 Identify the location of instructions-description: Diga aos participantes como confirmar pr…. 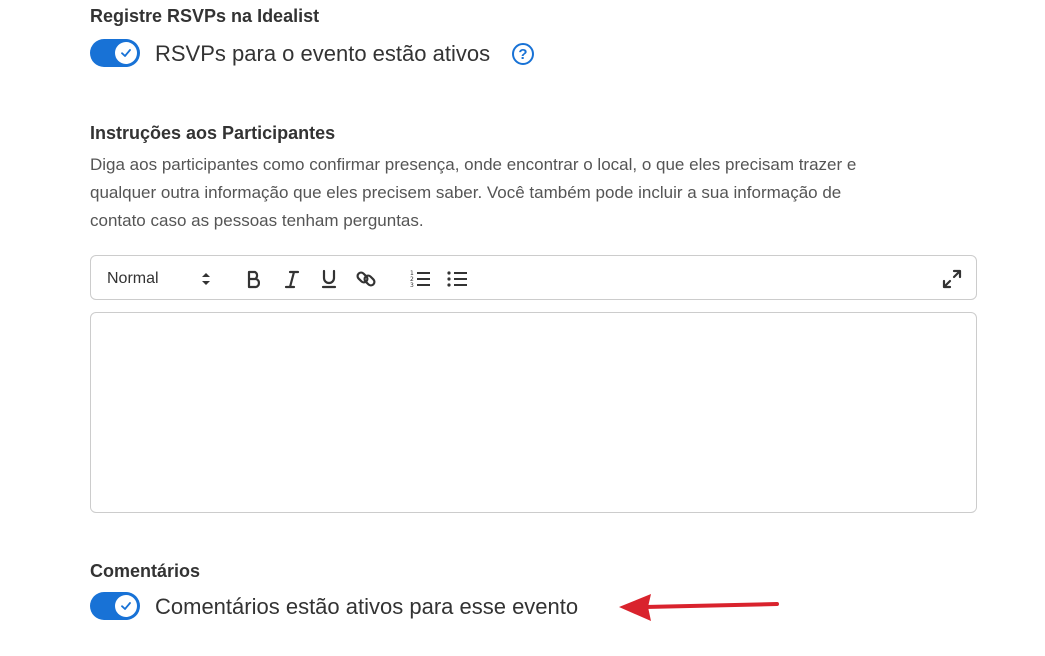
(520, 193).